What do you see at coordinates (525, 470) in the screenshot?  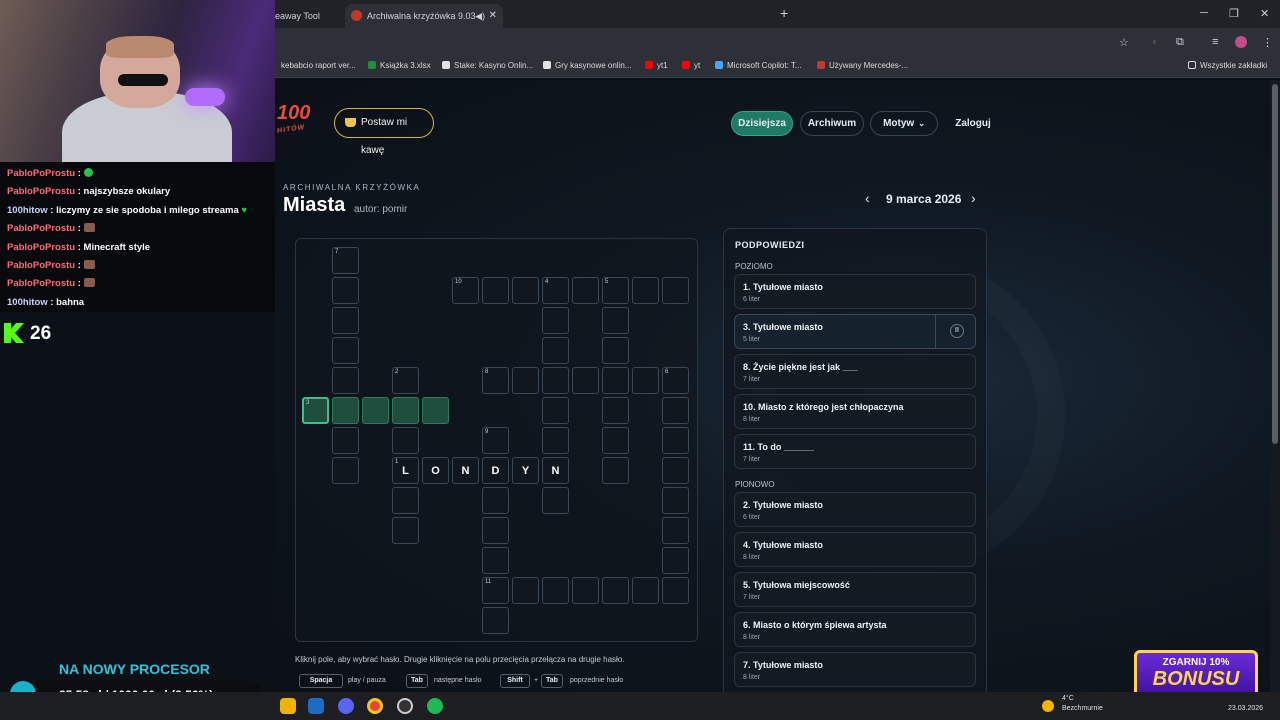 I see `crossword-cell-filled: Y` at bounding box center [525, 470].